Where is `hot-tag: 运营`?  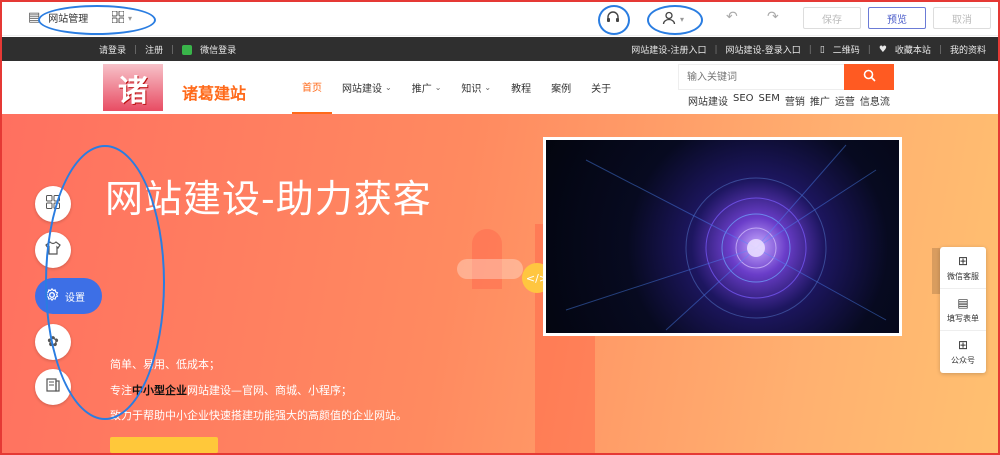 hot-tag: 运营 is located at coordinates (845, 100).